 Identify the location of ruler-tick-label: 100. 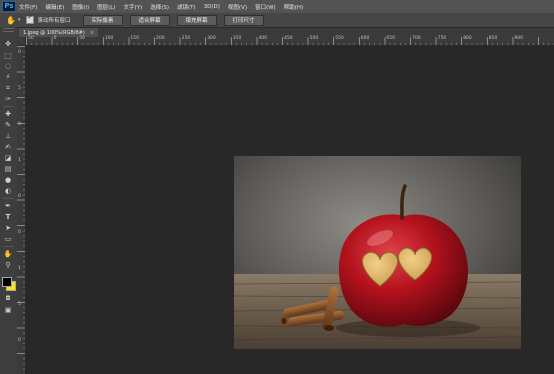
(109, 38).